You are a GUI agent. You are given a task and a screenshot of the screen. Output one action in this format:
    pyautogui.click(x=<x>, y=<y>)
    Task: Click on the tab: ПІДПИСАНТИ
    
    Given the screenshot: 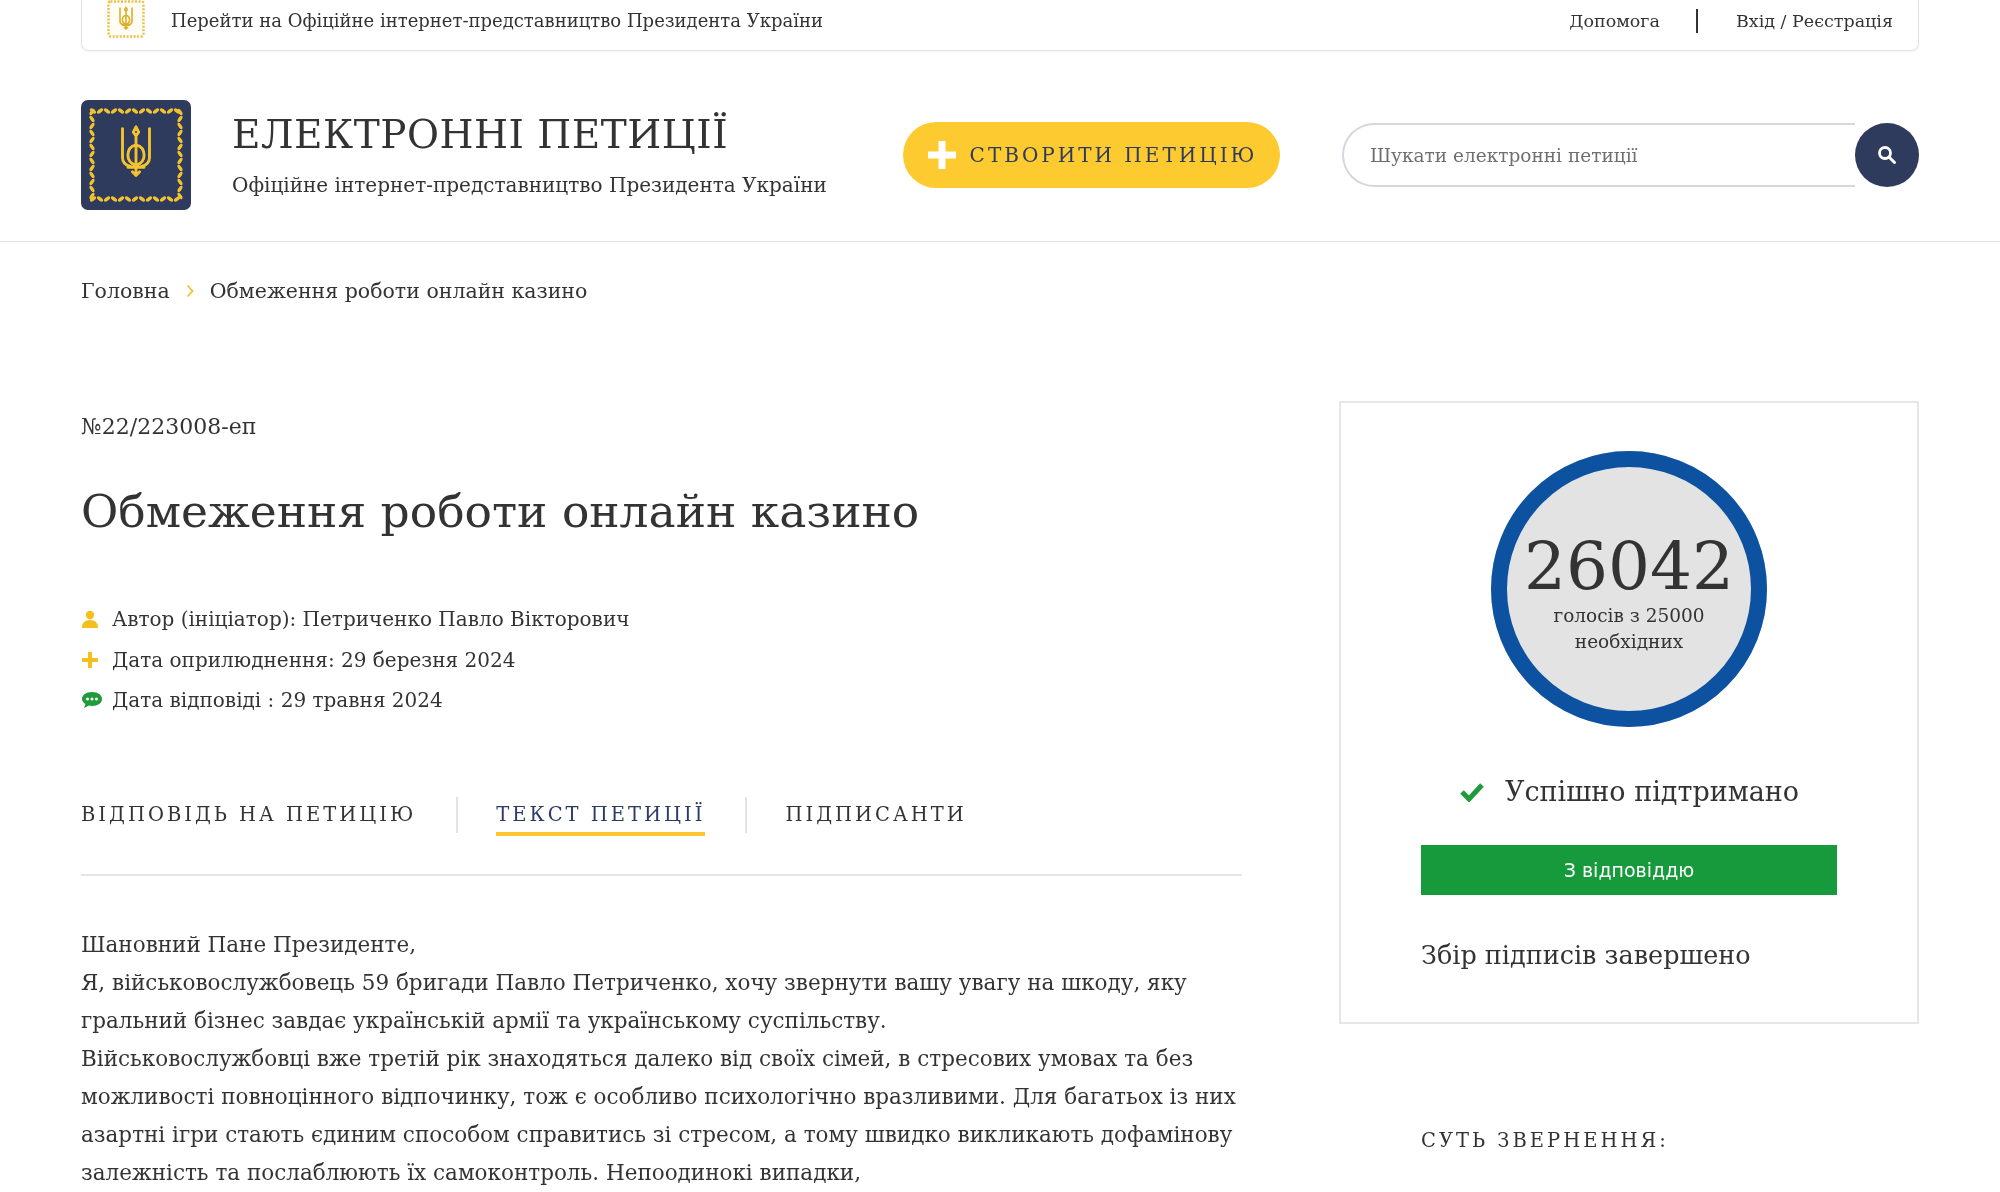 What is the action you would take?
    pyautogui.click(x=876, y=819)
    